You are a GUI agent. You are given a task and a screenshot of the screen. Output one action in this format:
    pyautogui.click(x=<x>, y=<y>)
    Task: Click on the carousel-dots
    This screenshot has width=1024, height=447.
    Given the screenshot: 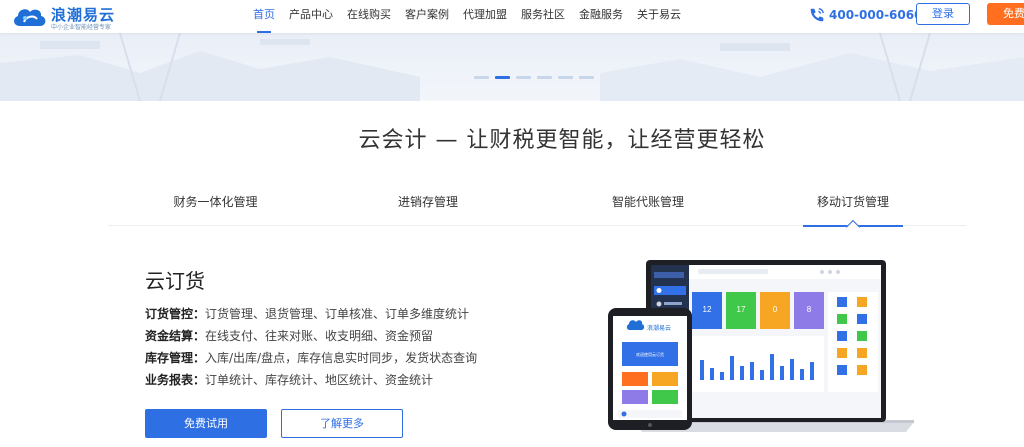 What is the action you would take?
    pyautogui.click(x=537, y=77)
    